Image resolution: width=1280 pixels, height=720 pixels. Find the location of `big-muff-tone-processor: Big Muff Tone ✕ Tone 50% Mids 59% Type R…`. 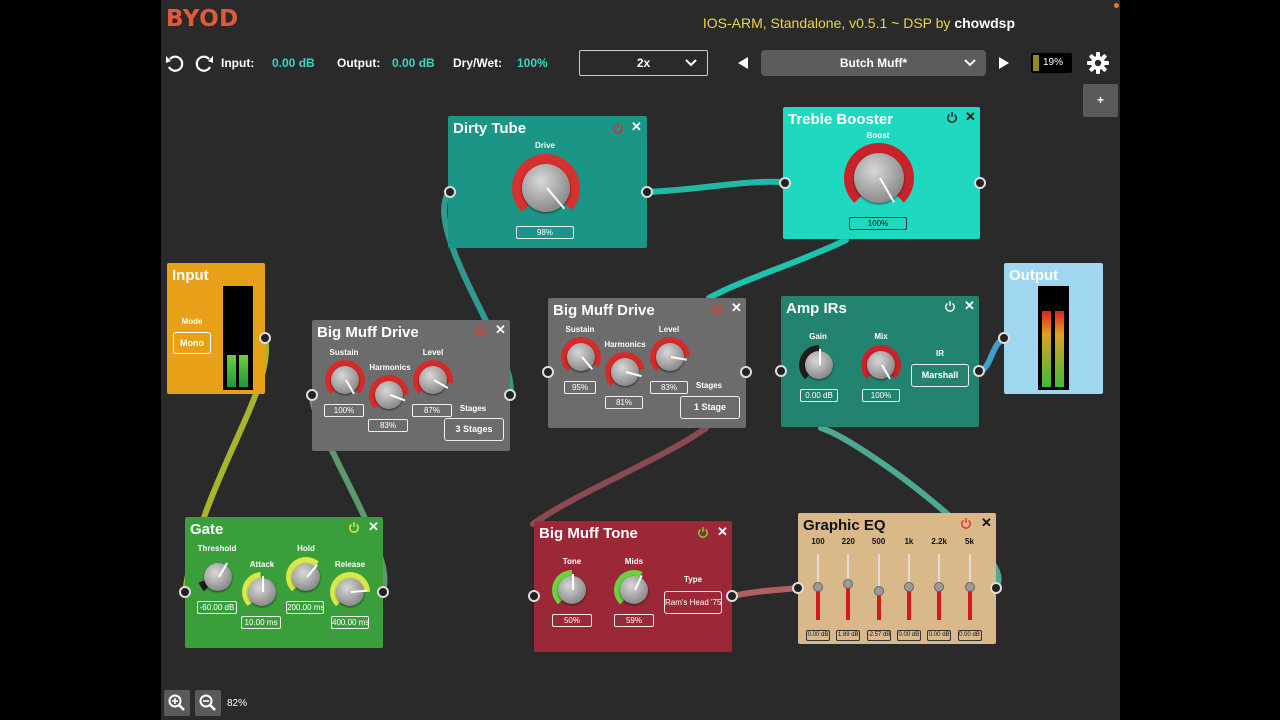

big-muff-tone-processor: Big Muff Tone ✕ Tone 50% Mids 59% Type R… is located at coordinates (633, 586).